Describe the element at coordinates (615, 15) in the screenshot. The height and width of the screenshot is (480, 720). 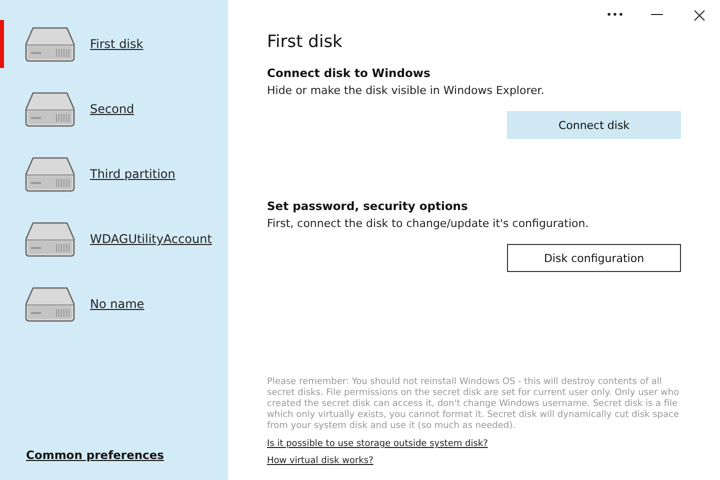
I see `more-button: •••` at that location.